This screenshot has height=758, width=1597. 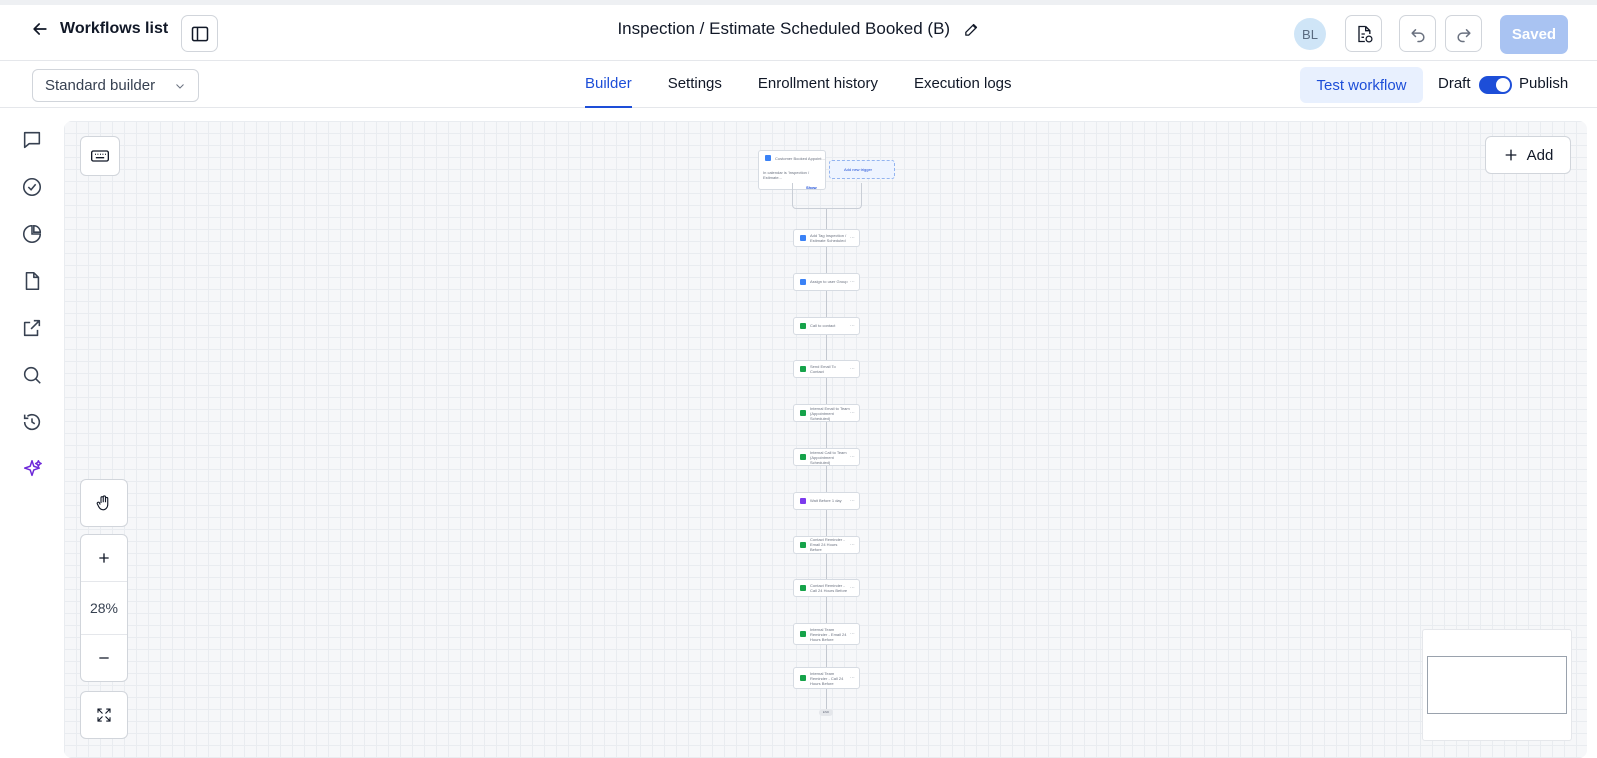 I want to click on undo-icon, so click(x=1417, y=35).